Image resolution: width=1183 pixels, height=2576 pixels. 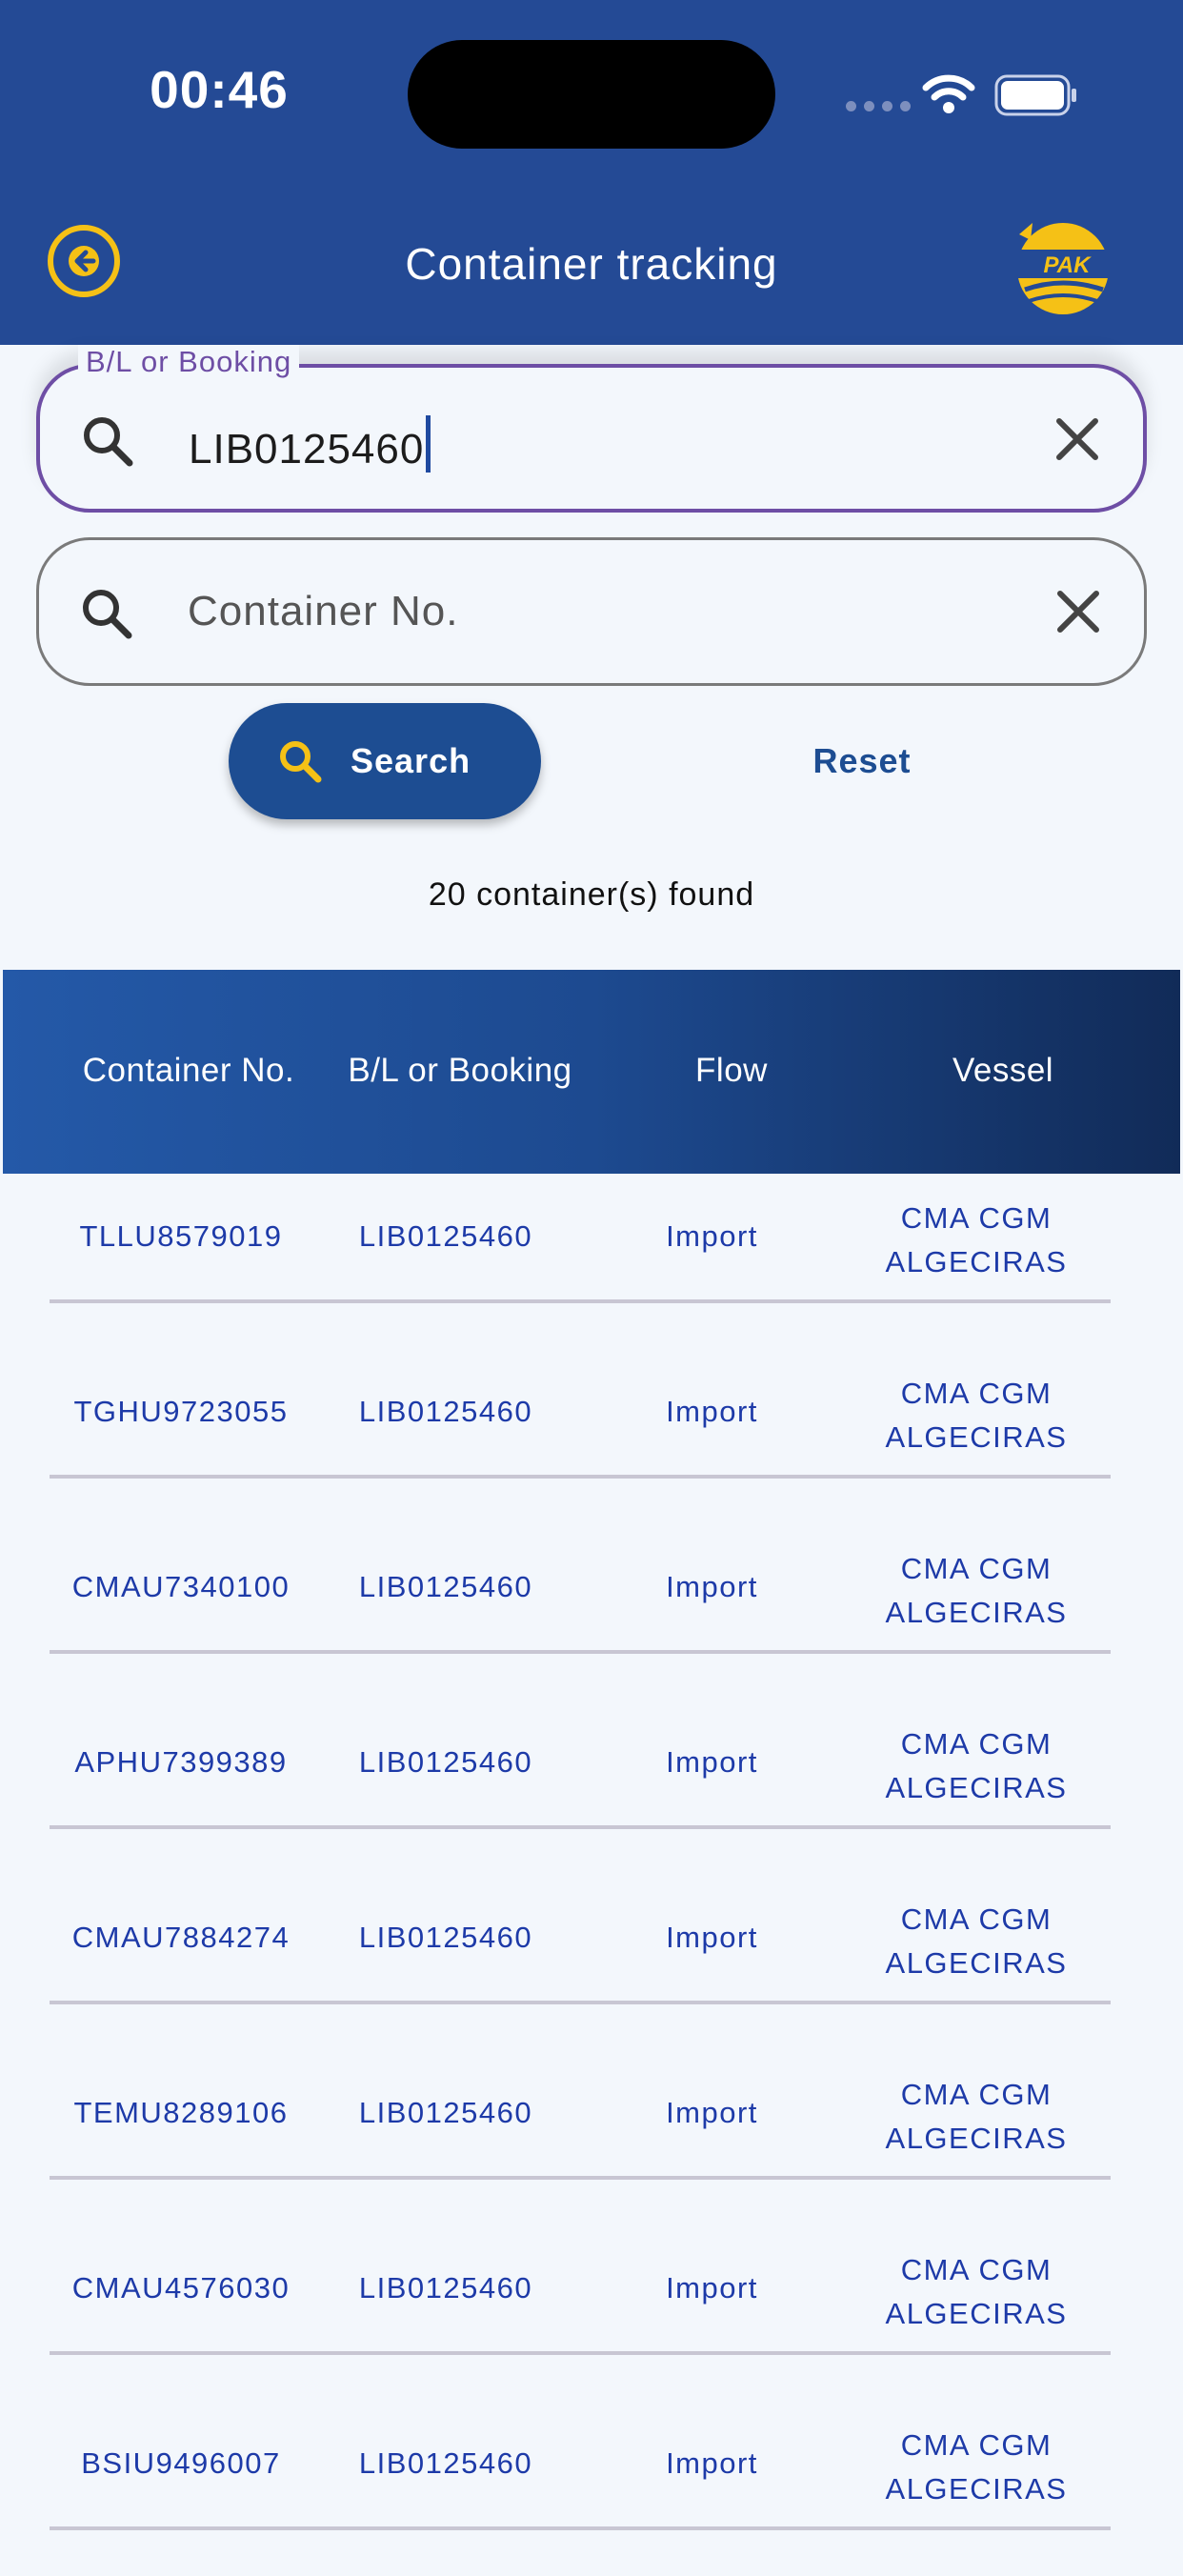 What do you see at coordinates (1003, 1070) in the screenshot?
I see `column-header-vessel: Vessel` at bounding box center [1003, 1070].